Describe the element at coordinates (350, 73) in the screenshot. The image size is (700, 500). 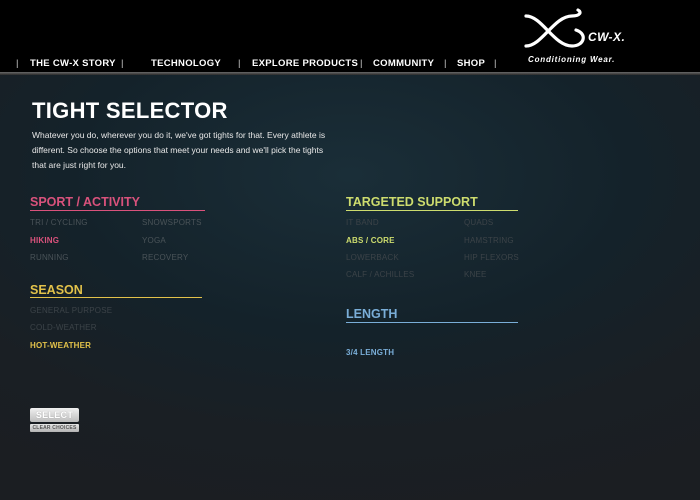
I see `header-divider` at that location.